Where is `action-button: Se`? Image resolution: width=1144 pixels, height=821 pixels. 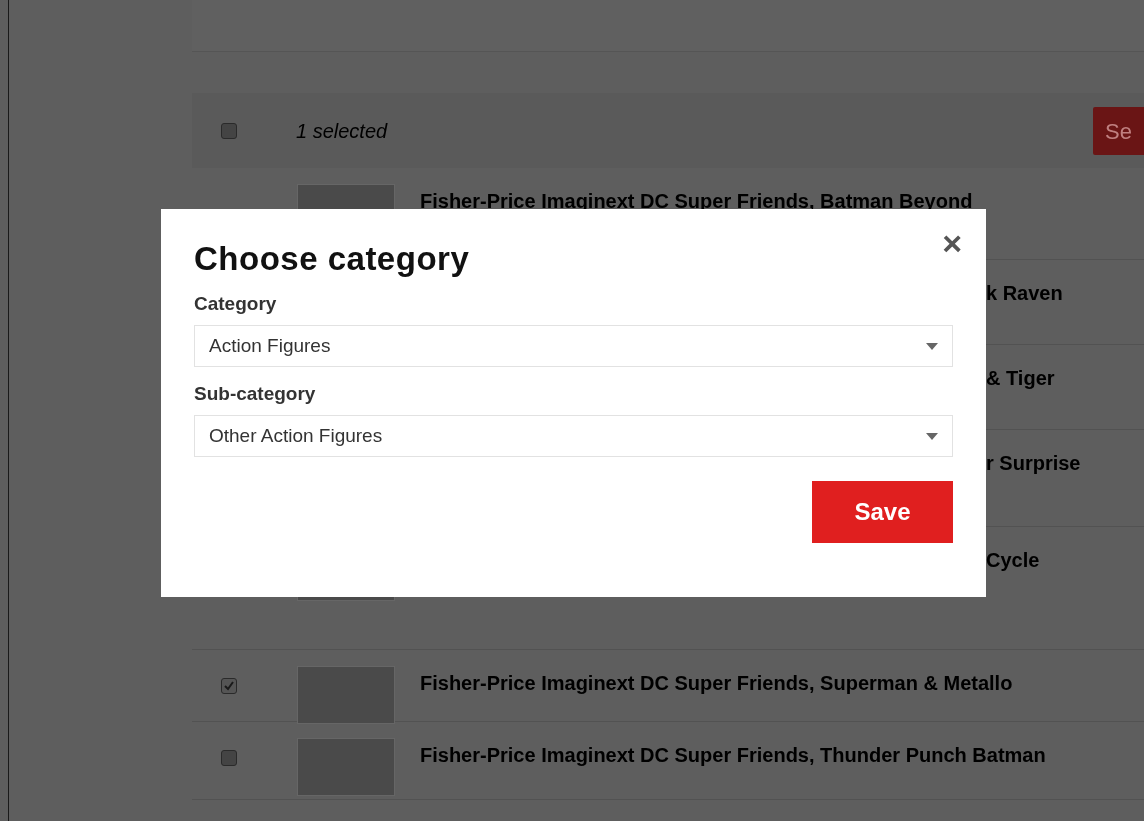 action-button: Se is located at coordinates (1118, 131).